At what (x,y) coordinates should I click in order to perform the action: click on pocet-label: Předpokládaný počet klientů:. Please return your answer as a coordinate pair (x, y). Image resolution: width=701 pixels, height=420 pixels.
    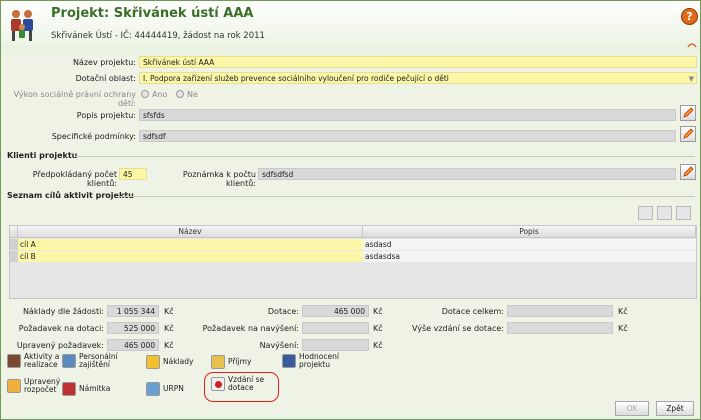
    Looking at the image, I should click on (74, 179).